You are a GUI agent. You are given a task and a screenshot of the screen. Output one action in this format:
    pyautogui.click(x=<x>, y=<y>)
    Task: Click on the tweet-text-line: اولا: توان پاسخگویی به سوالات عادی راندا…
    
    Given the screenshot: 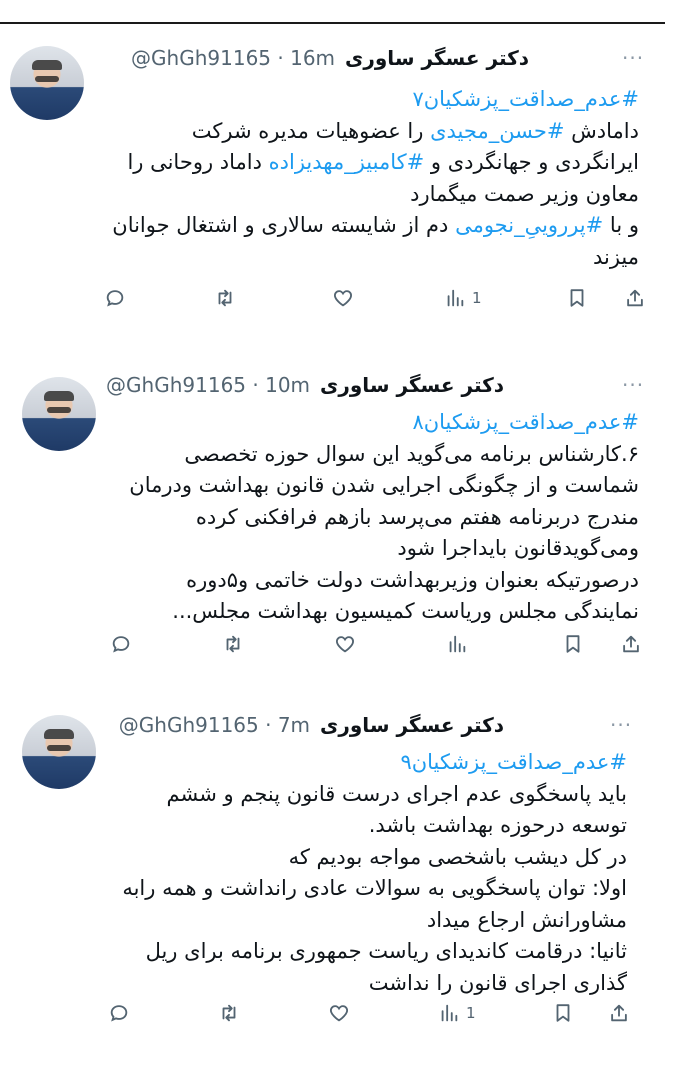 What is the action you would take?
    pyautogui.click(x=332, y=889)
    